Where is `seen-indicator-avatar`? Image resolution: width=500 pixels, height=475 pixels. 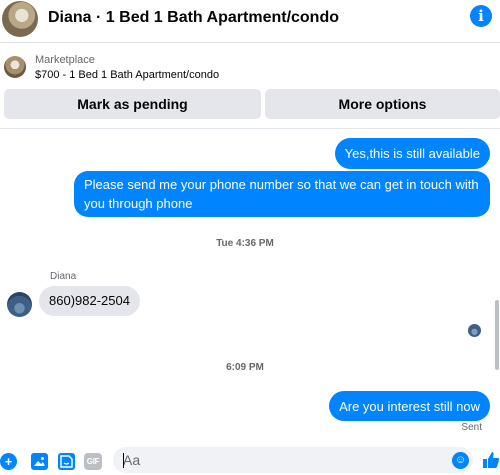 seen-indicator-avatar is located at coordinates (474, 330).